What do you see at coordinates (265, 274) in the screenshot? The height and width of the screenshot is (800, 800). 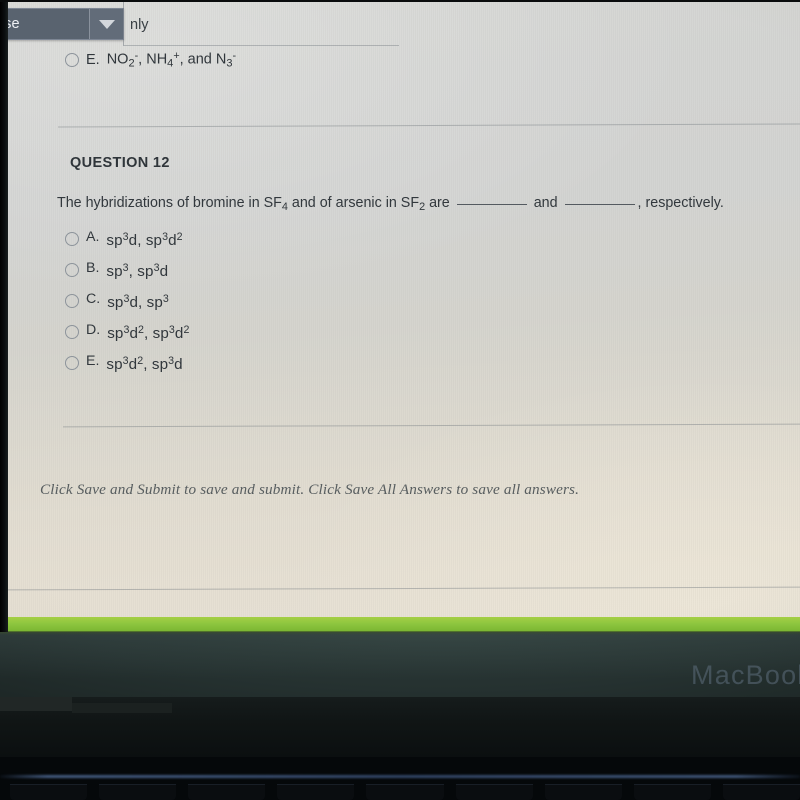 I see `answer-option-b: B. sp3, sp3d` at bounding box center [265, 274].